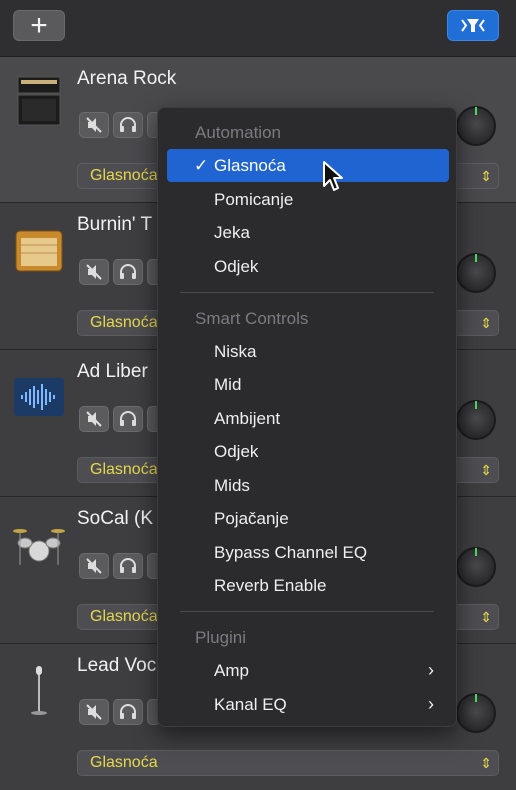  What do you see at coordinates (307, 384) in the screenshot?
I see `menu-item-mid: Mid` at bounding box center [307, 384].